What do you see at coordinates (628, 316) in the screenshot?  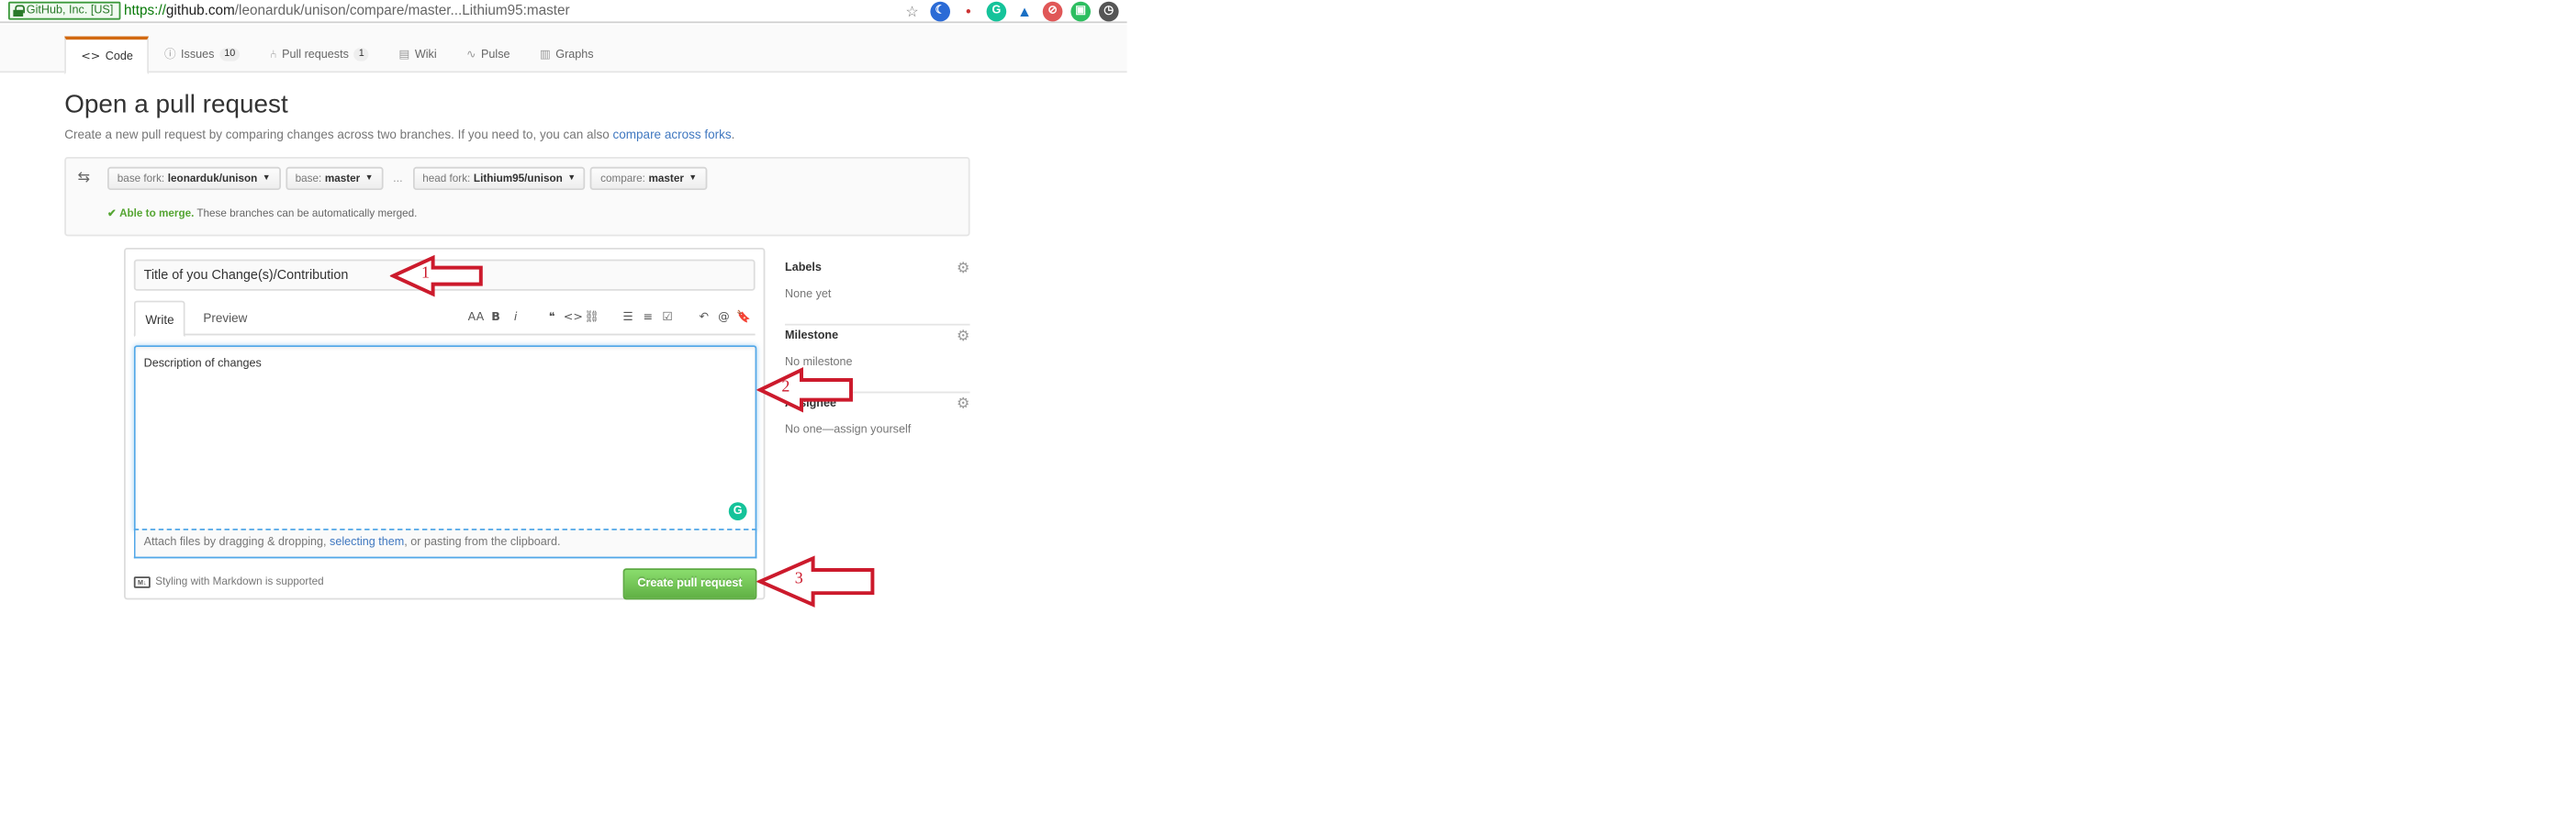 I see `unordered-list-icon: ☰` at bounding box center [628, 316].